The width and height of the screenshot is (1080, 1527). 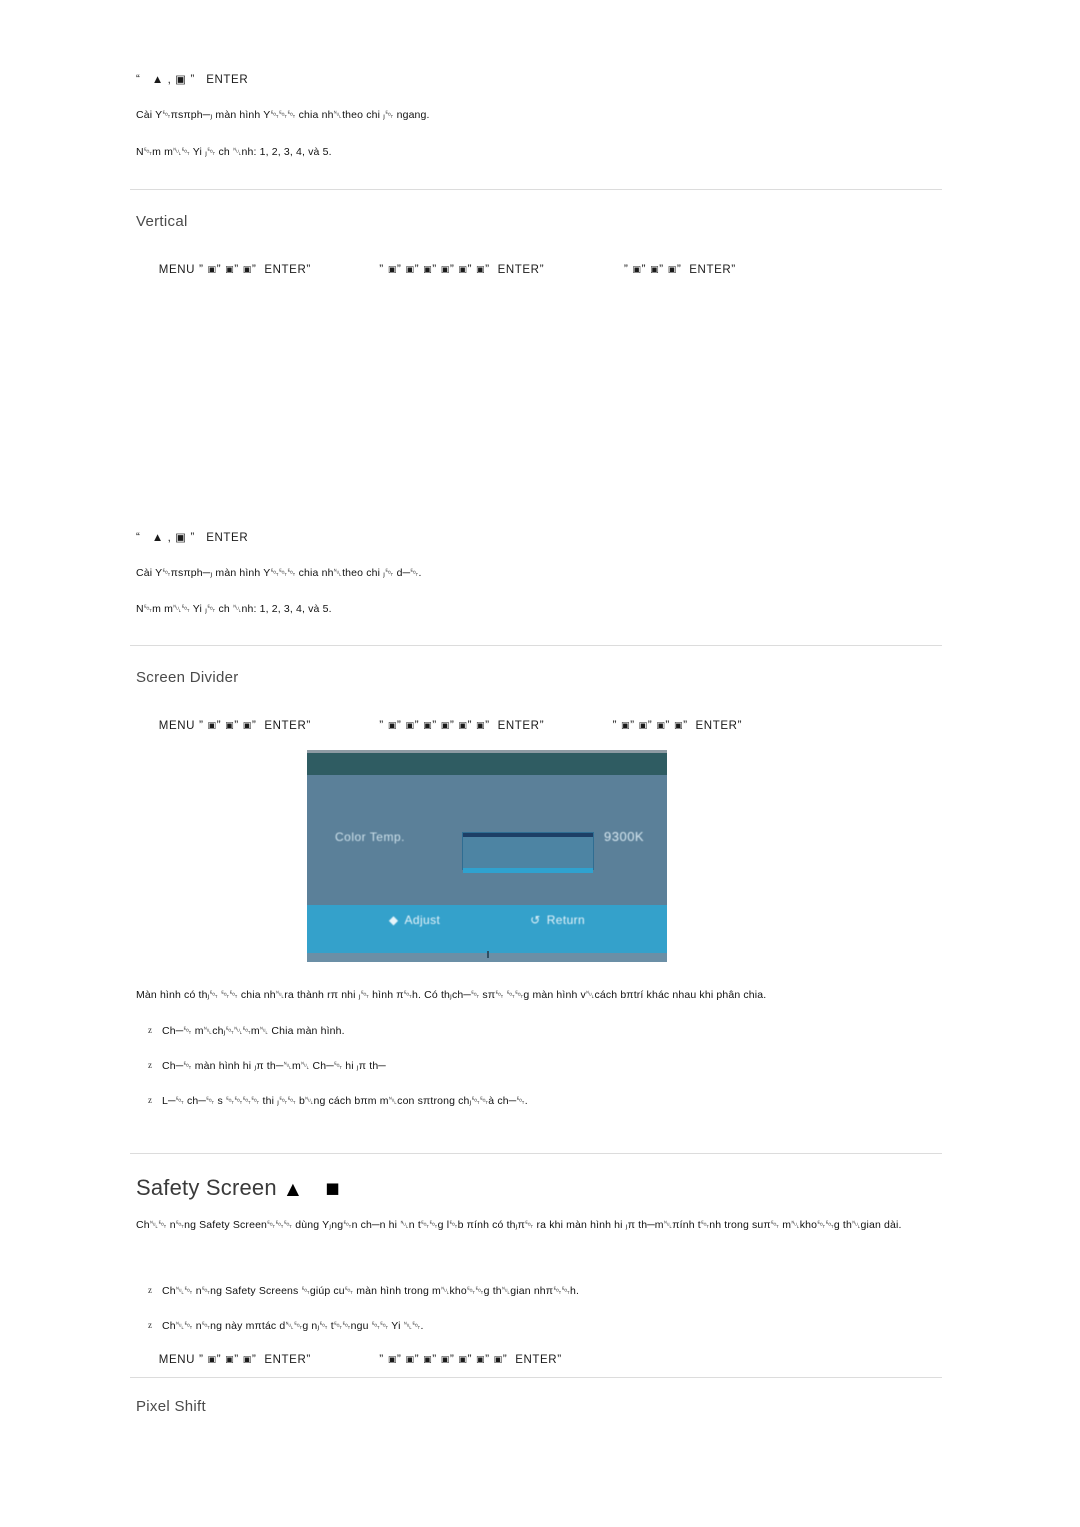 What do you see at coordinates (536, 221) in the screenshot?
I see `section-heading-vertical: Vertical` at bounding box center [536, 221].